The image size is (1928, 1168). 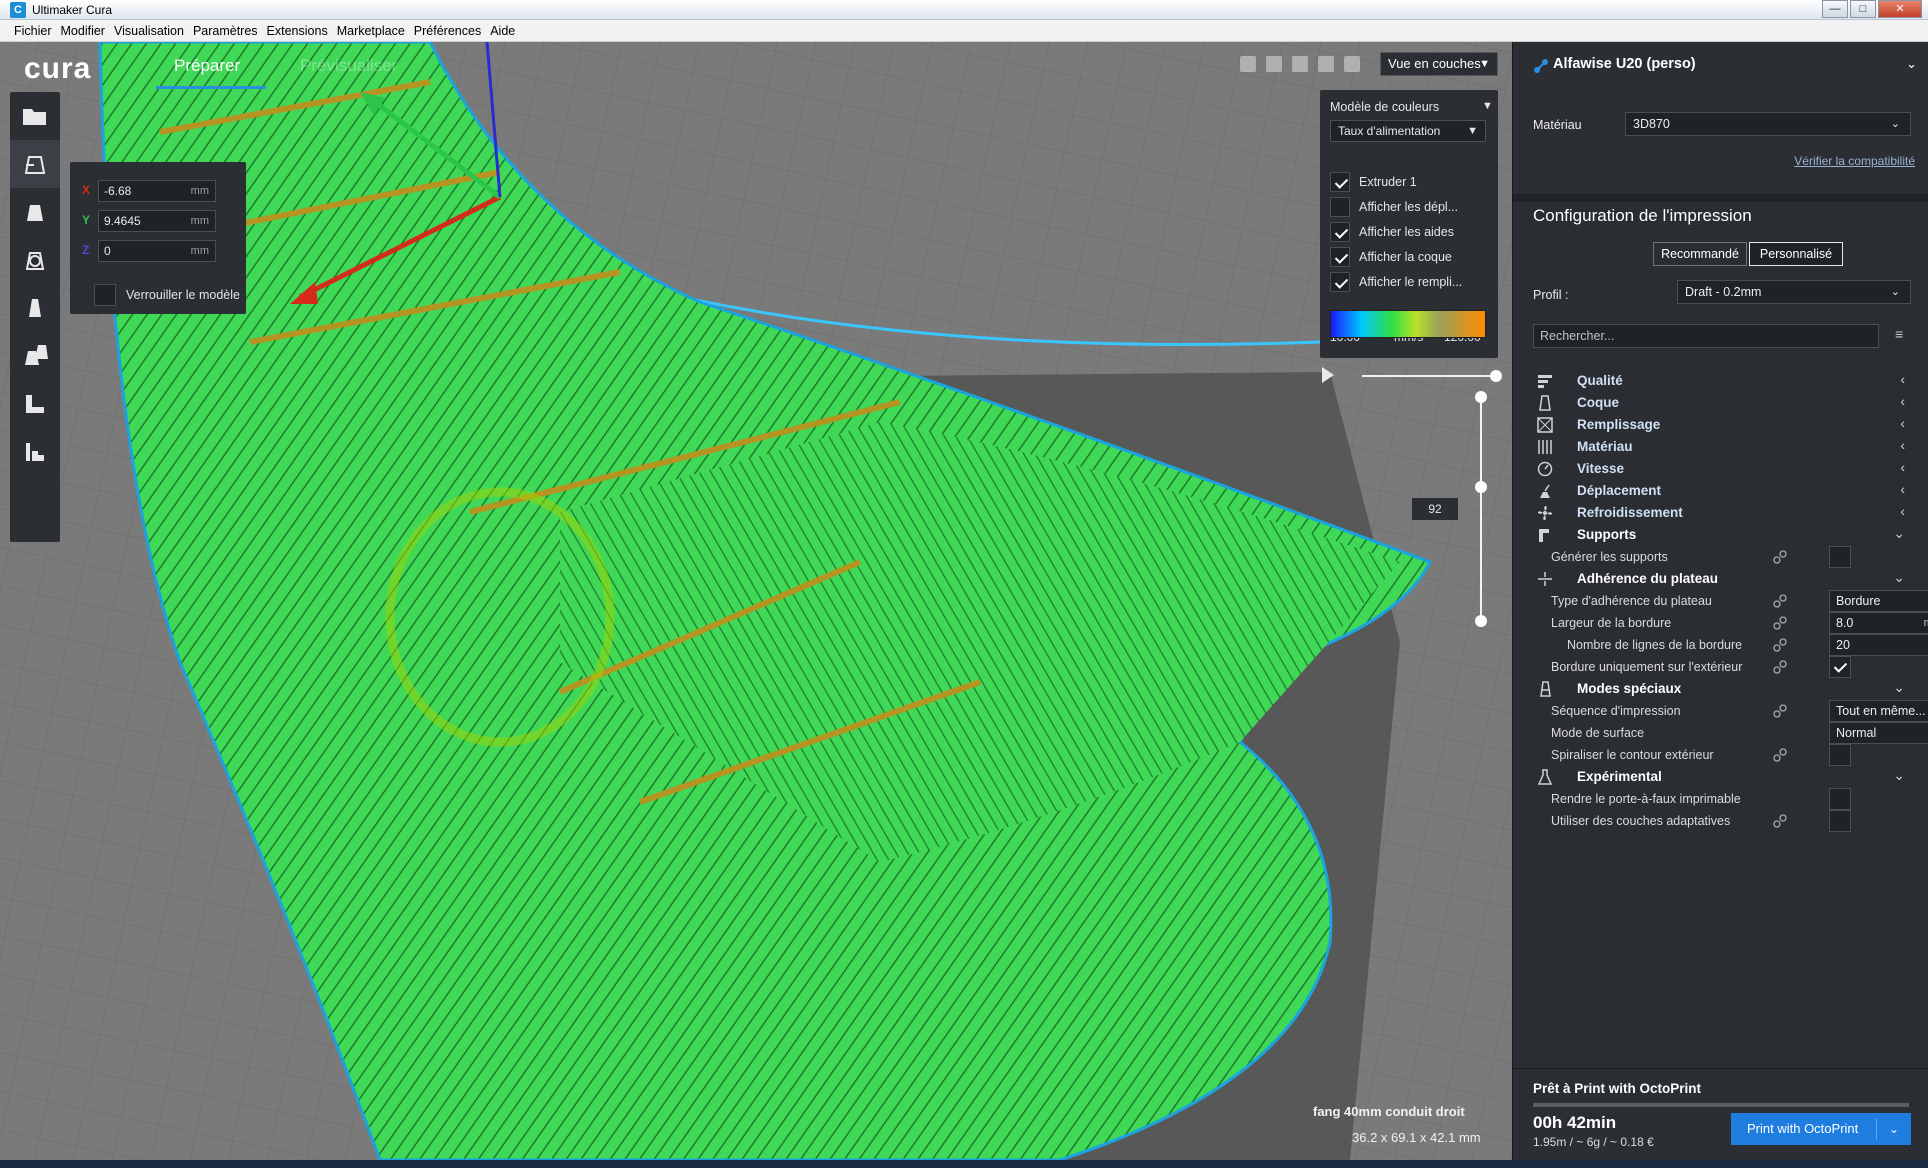 I want to click on per-model-settings-button, so click(x=35, y=356).